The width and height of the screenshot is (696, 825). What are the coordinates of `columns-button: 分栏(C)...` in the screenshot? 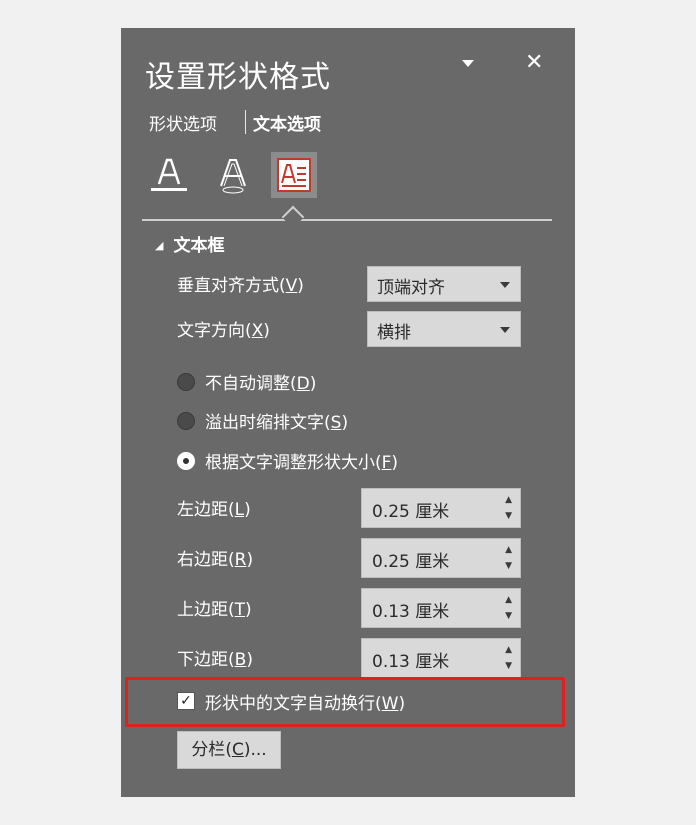 It's located at (229, 750).